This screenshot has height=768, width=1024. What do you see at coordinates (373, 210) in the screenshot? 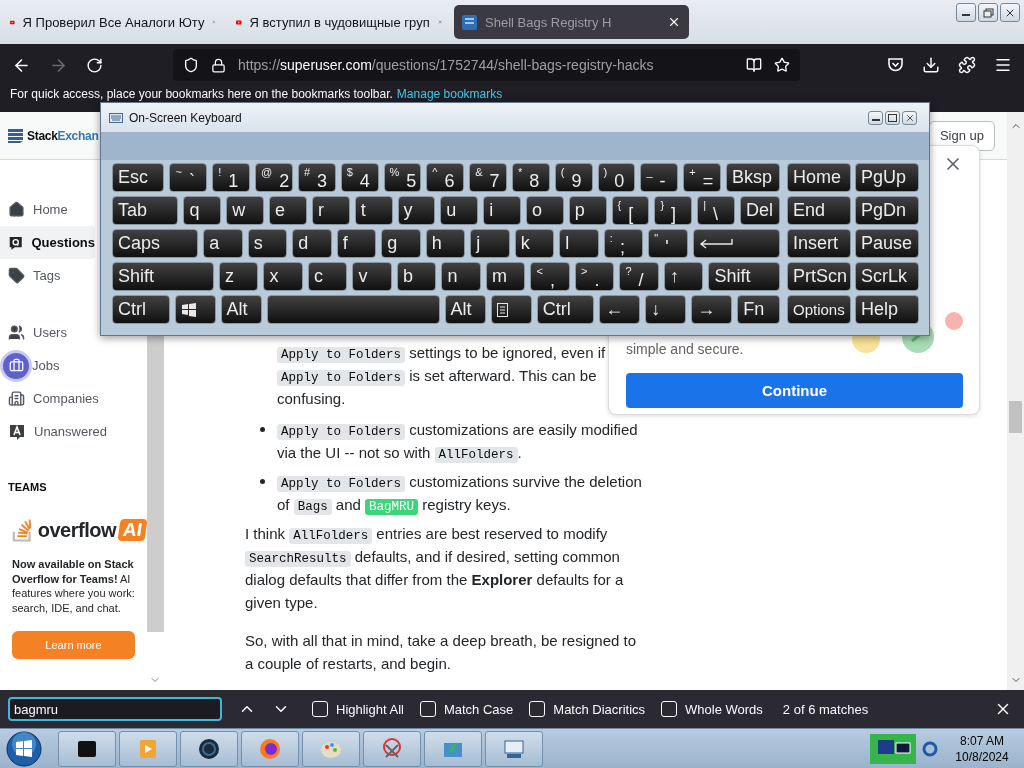
I see `keyboard-key: t` at bounding box center [373, 210].